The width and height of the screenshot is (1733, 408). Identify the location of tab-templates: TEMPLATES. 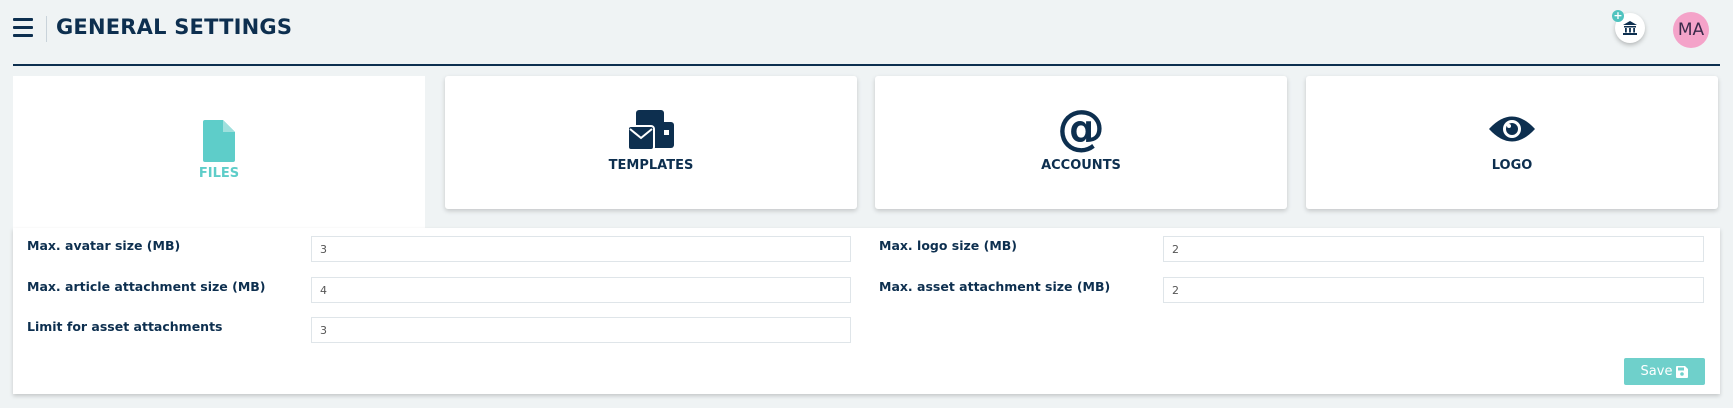
(651, 142).